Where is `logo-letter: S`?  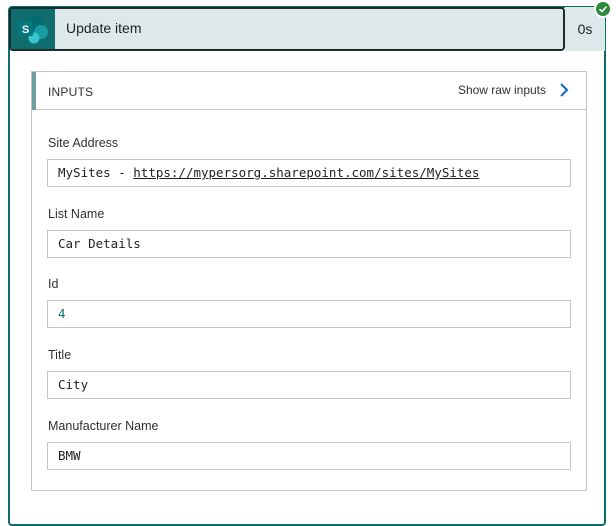
logo-letter: S is located at coordinates (25, 30).